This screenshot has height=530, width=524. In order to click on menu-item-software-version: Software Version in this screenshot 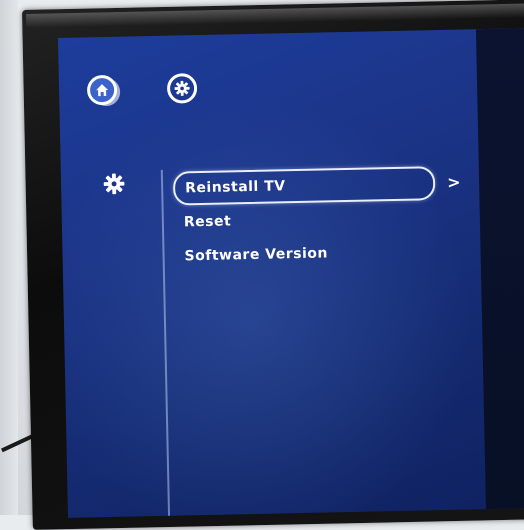, I will do `click(324, 253)`.